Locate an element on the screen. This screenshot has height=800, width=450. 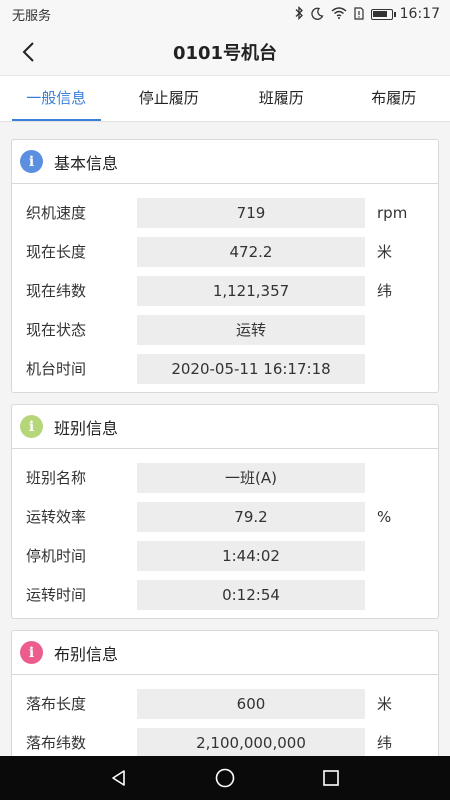
system-home-button is located at coordinates (225, 778).